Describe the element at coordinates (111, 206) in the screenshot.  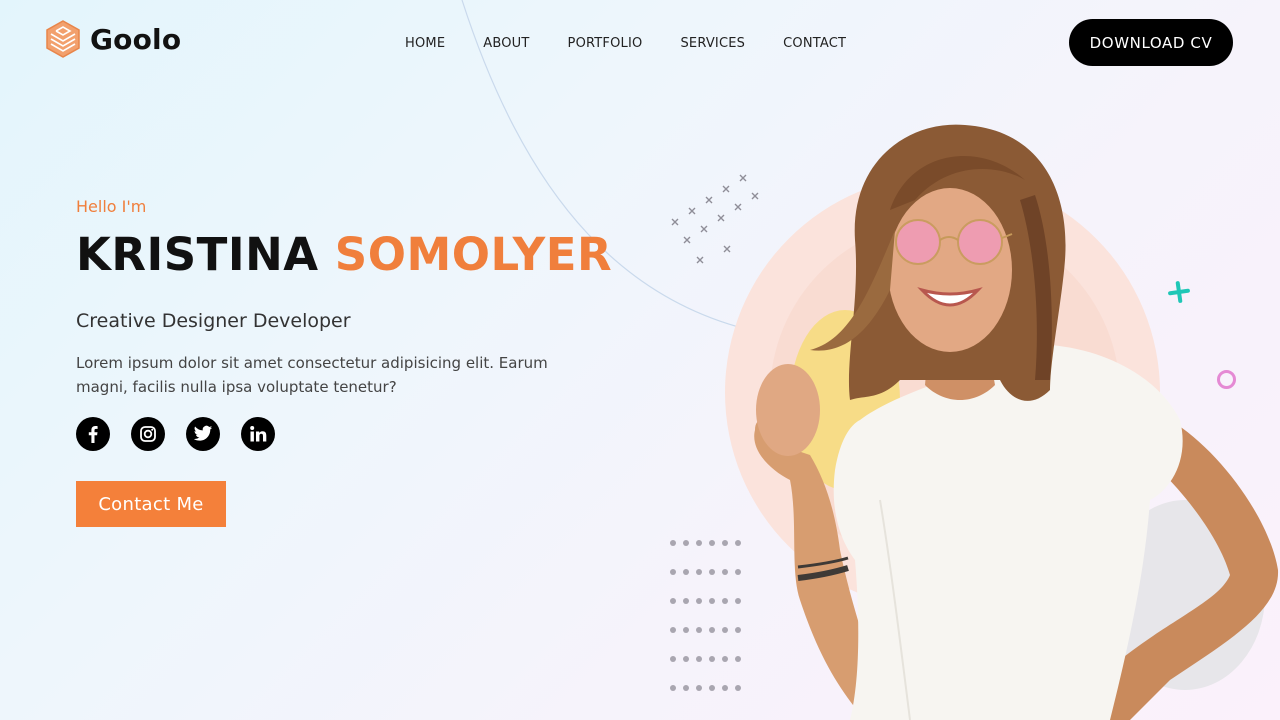
I see `greeting: Hello I'm` at that location.